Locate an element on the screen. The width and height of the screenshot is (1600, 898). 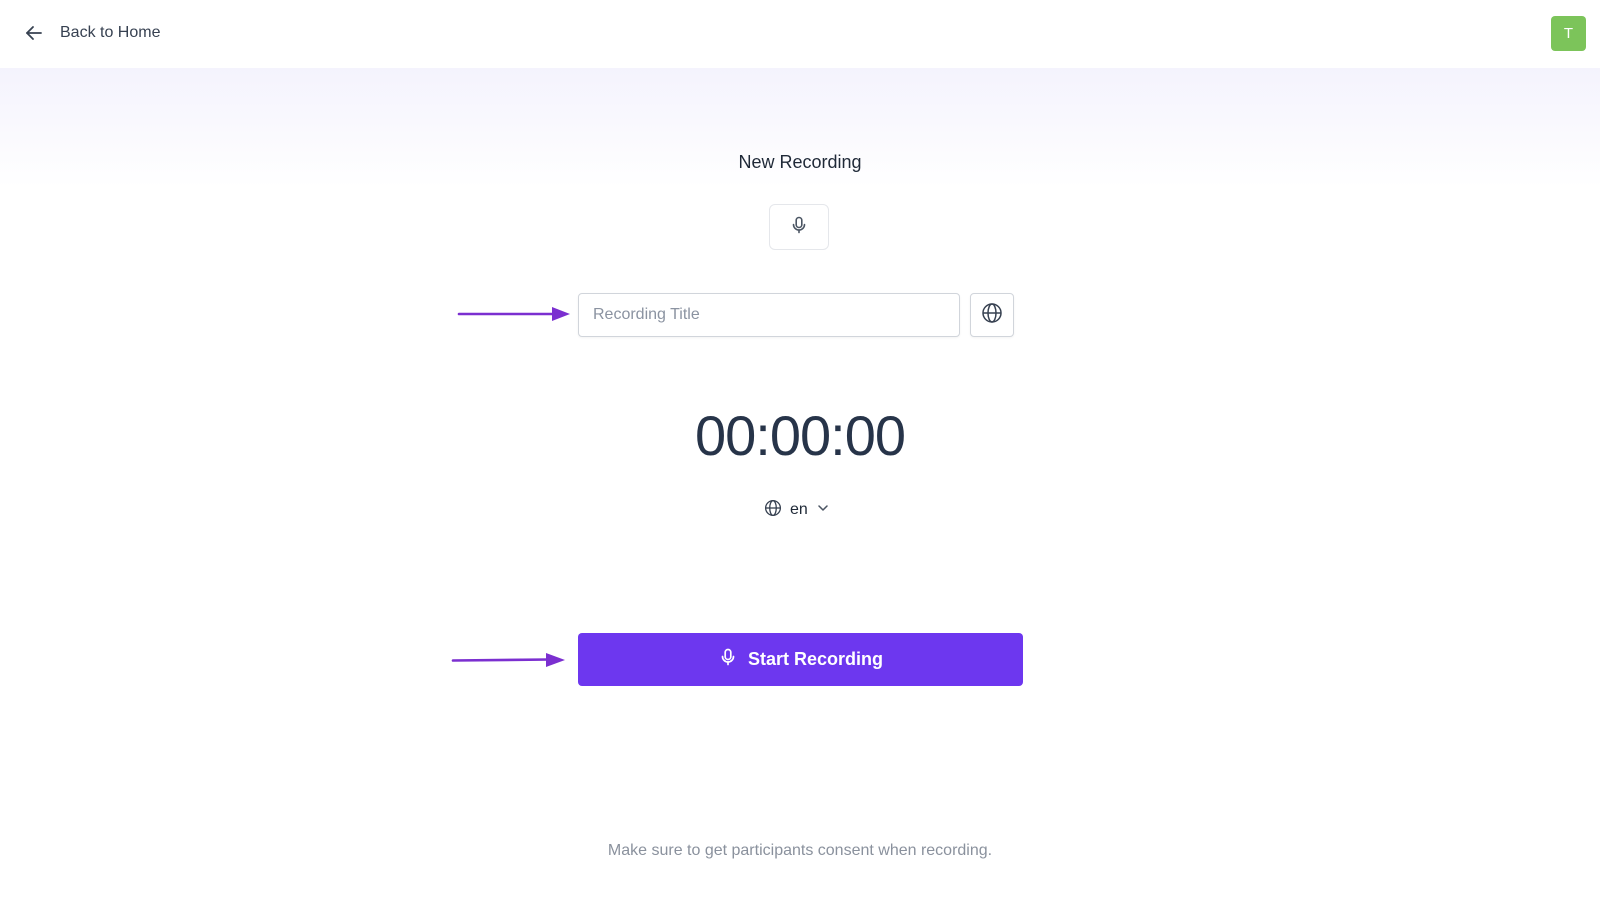
microphone-status-tile is located at coordinates (799, 227).